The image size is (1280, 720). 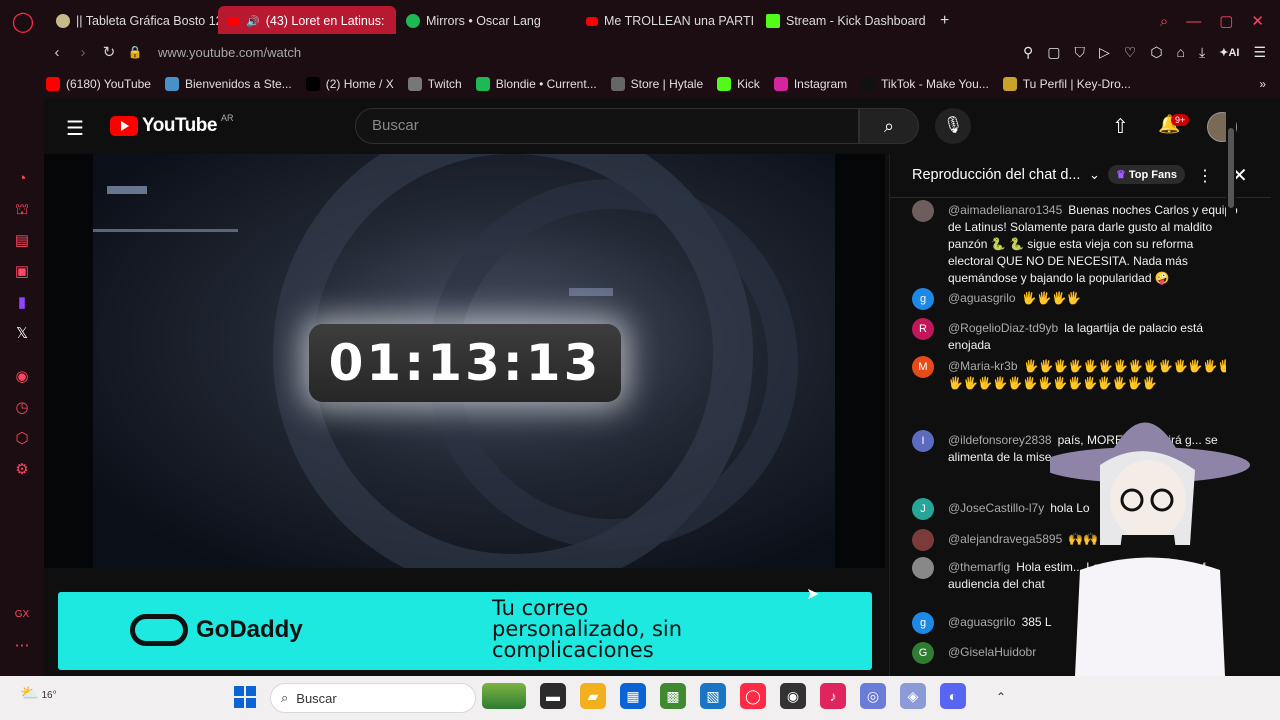 I want to click on tab-latinus: 🔊 (43) Loret en Latinus:, so click(x=307, y=21).